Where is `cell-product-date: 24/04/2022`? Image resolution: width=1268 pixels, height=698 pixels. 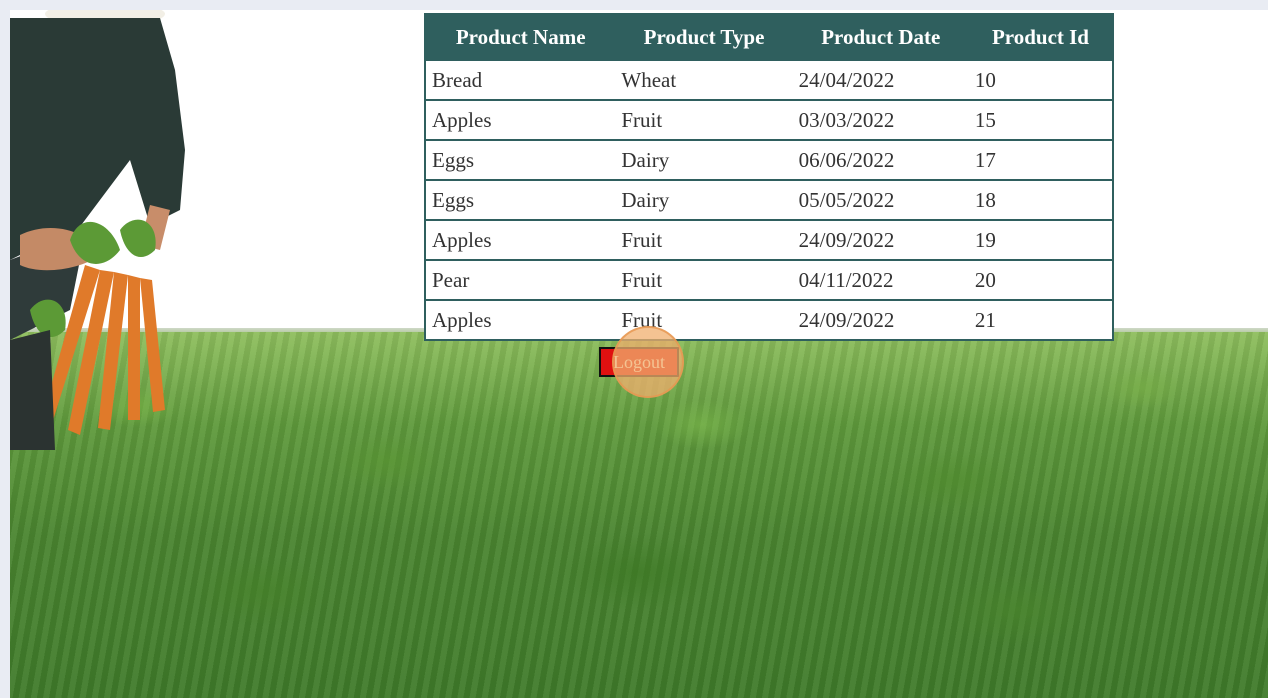 cell-product-date: 24/04/2022 is located at coordinates (880, 79).